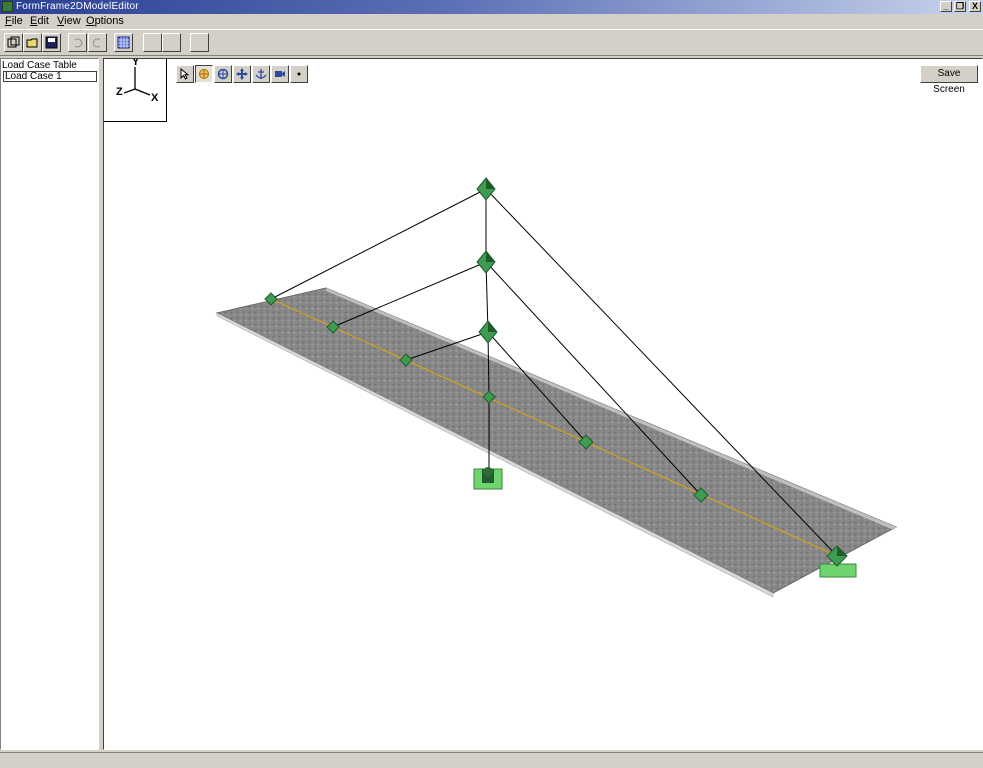  What do you see at coordinates (491, 760) in the screenshot?
I see `status-bar` at bounding box center [491, 760].